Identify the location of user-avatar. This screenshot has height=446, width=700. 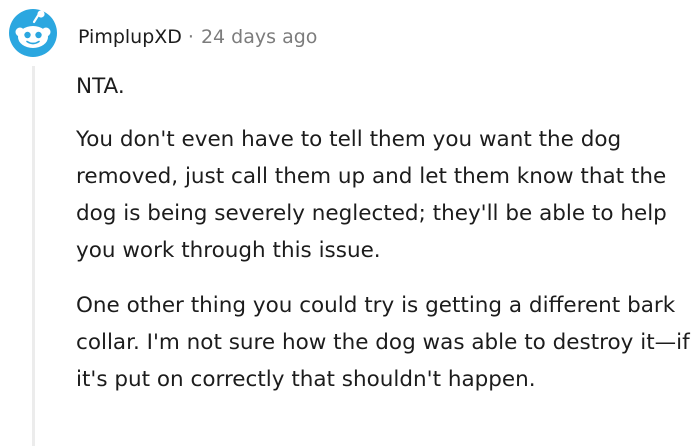
(33, 33).